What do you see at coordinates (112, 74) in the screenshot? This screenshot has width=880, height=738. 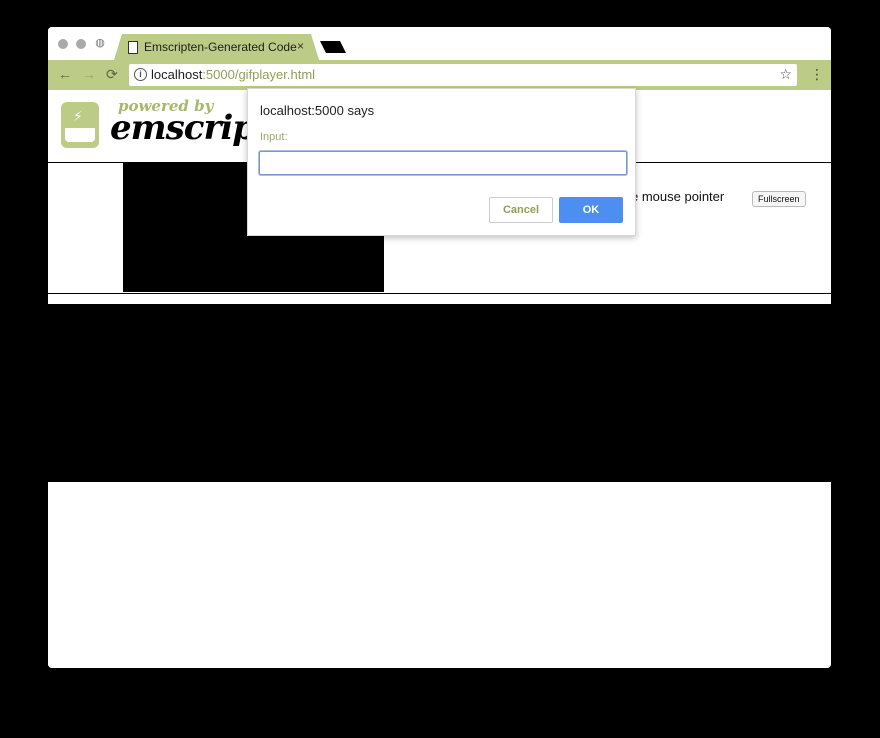 I see `reload-icon: ⟳` at bounding box center [112, 74].